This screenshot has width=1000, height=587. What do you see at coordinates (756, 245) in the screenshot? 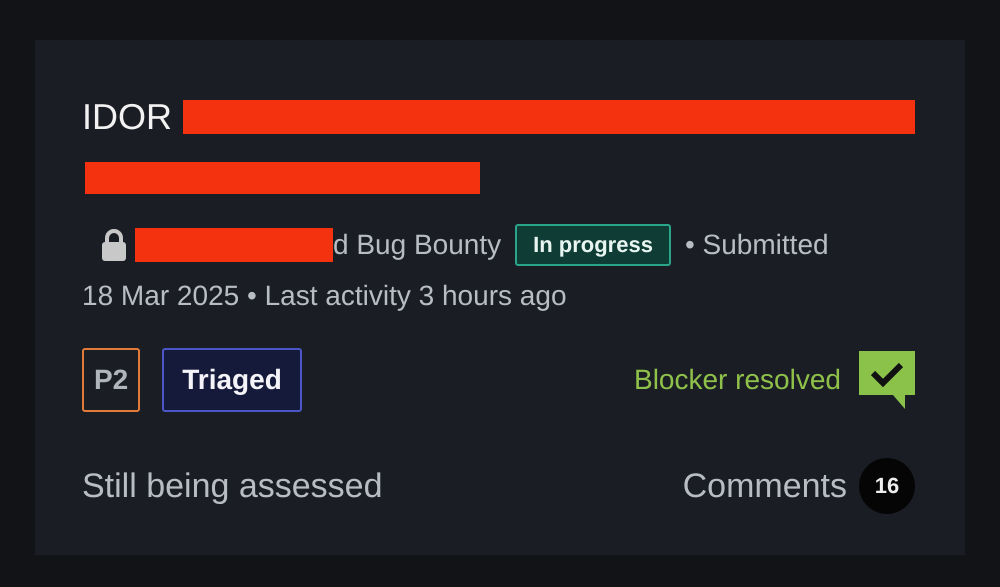
I see `submitted-label: • Submitted` at bounding box center [756, 245].